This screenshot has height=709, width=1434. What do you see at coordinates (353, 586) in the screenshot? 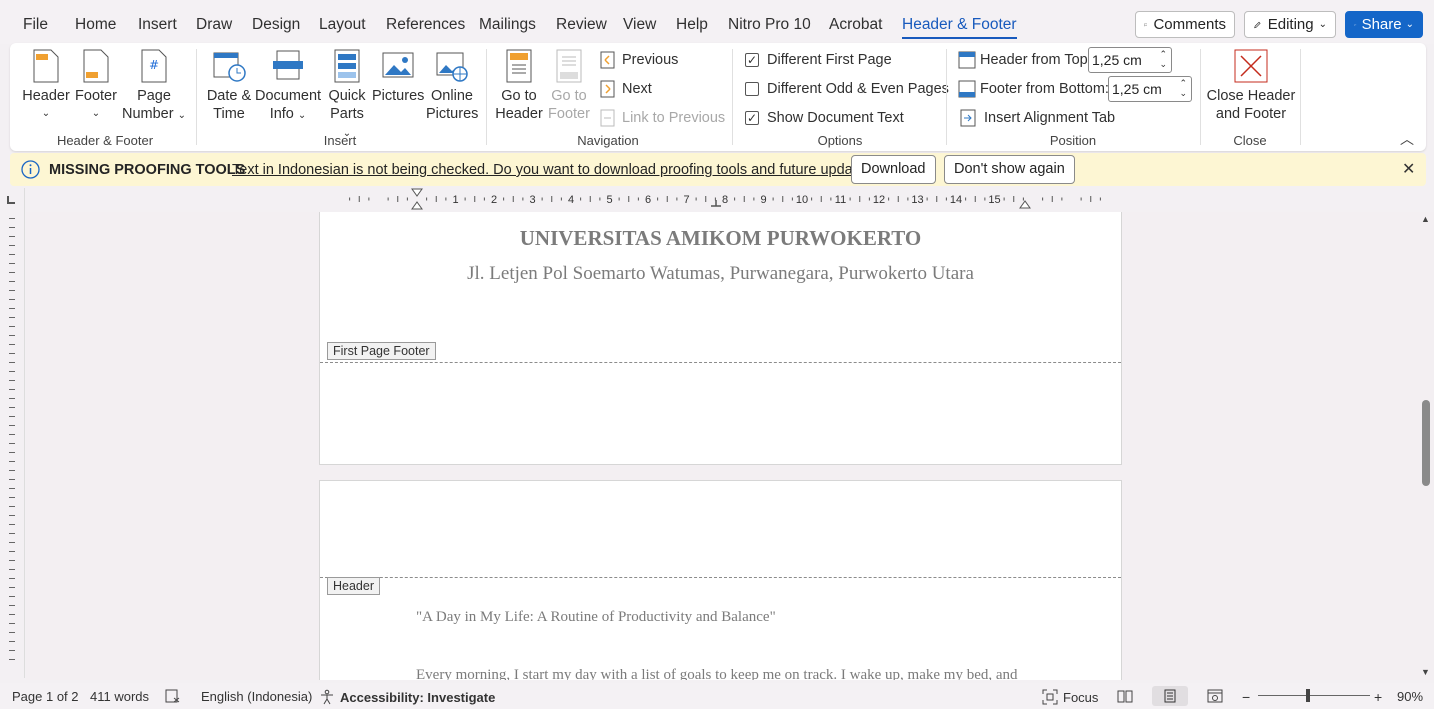
I see `header-tag: Header` at bounding box center [353, 586].